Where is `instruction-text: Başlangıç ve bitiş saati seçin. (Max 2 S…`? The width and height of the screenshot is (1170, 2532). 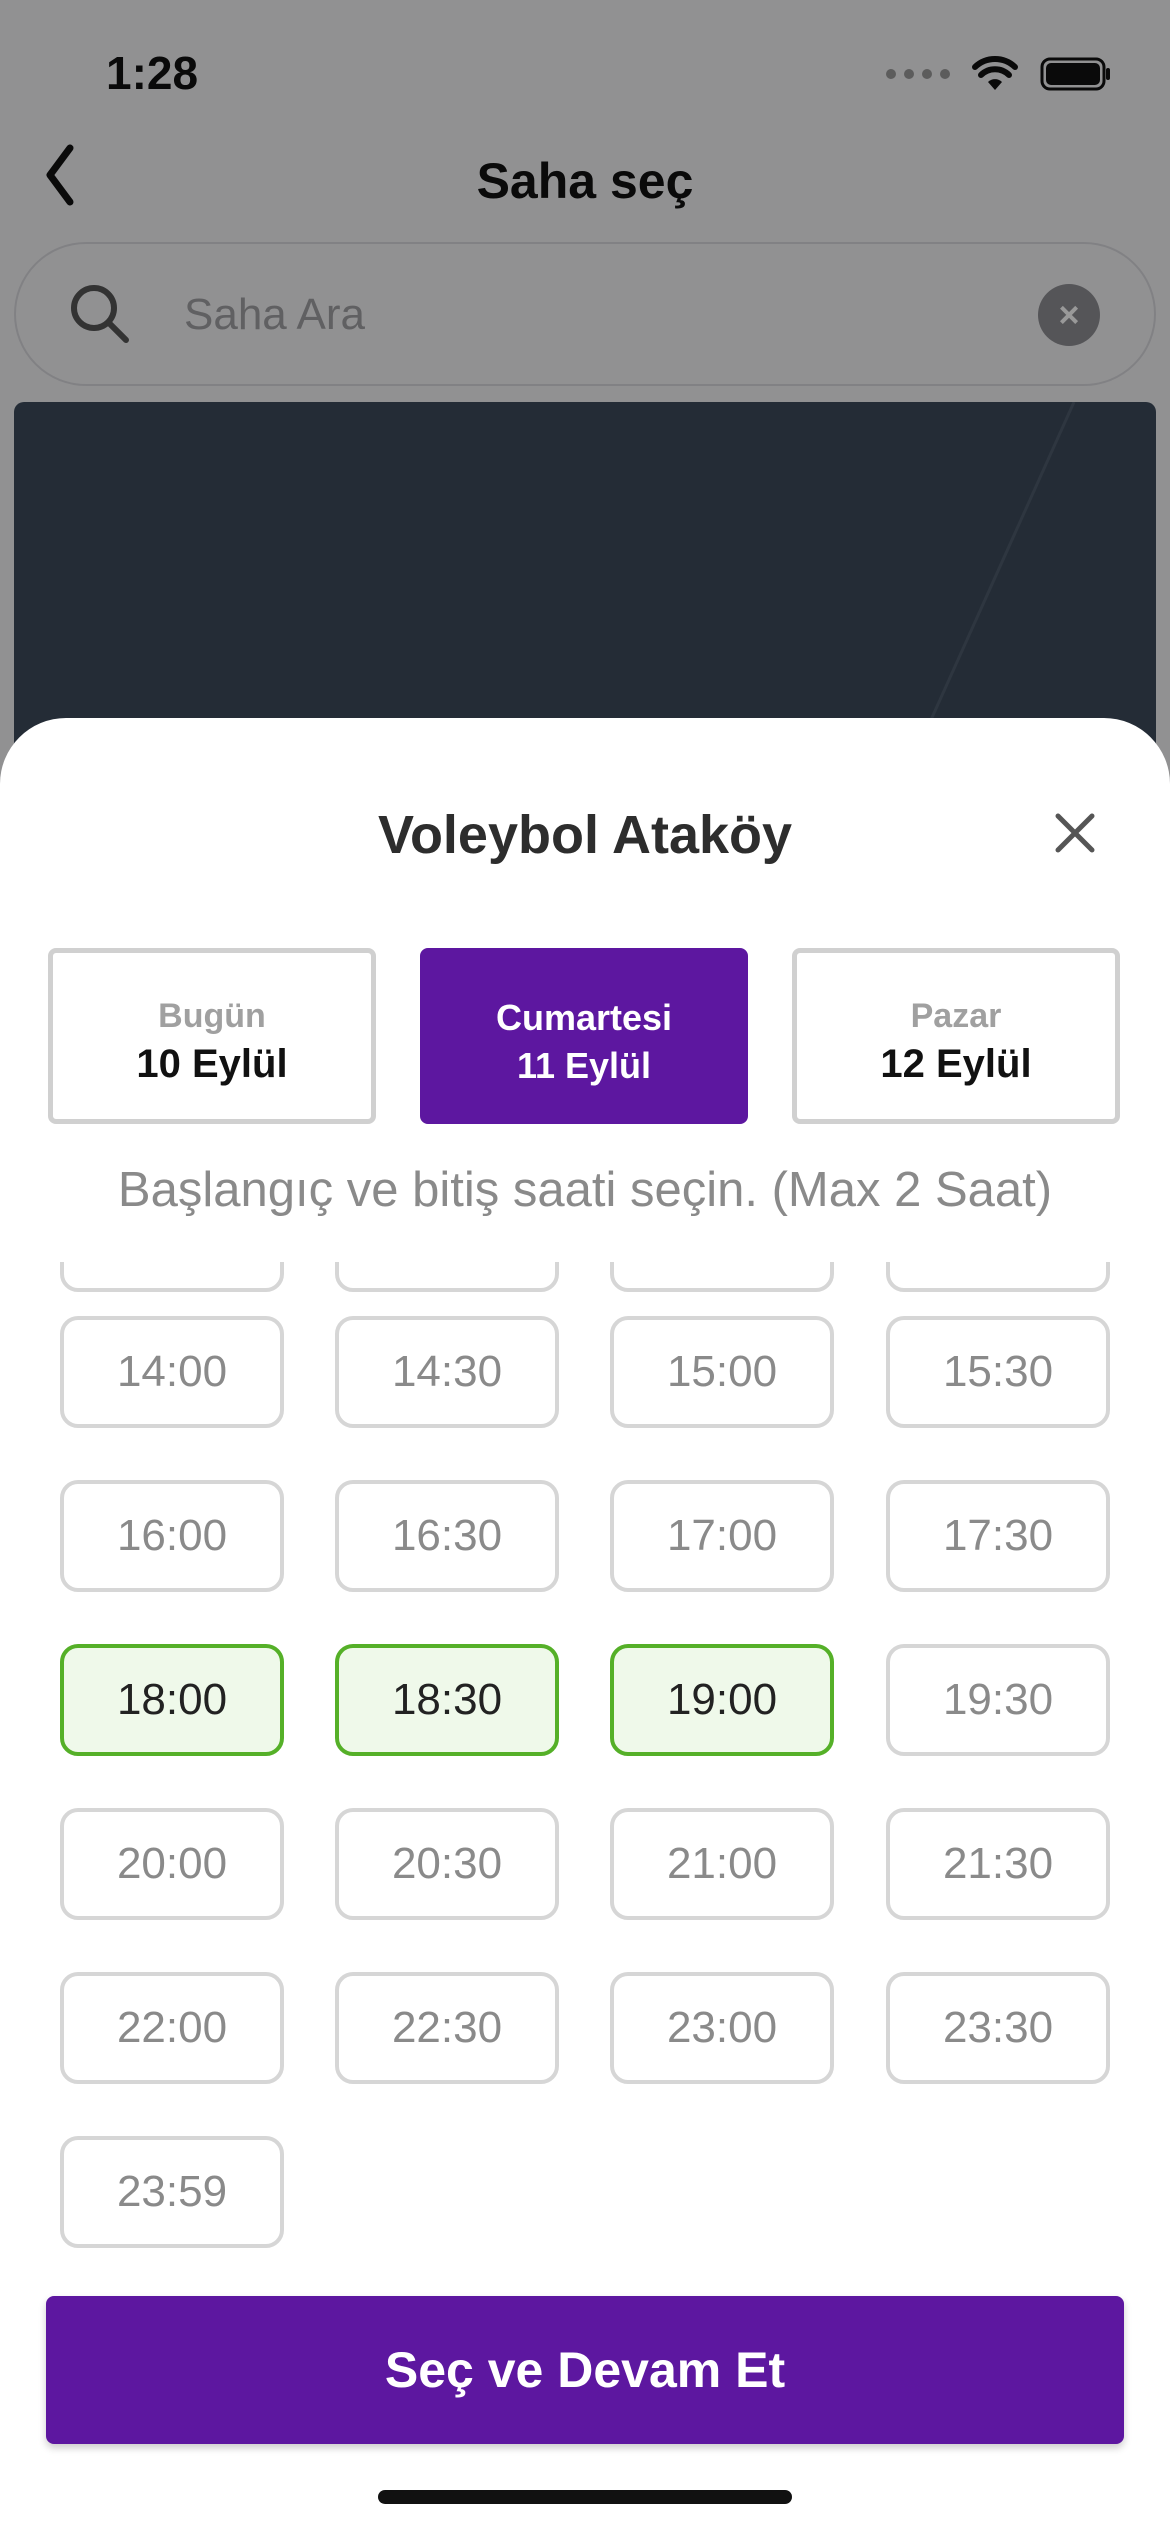
instruction-text: Başlangıç ve bitiş saati seçin. (Max 2 S… is located at coordinates (585, 1190).